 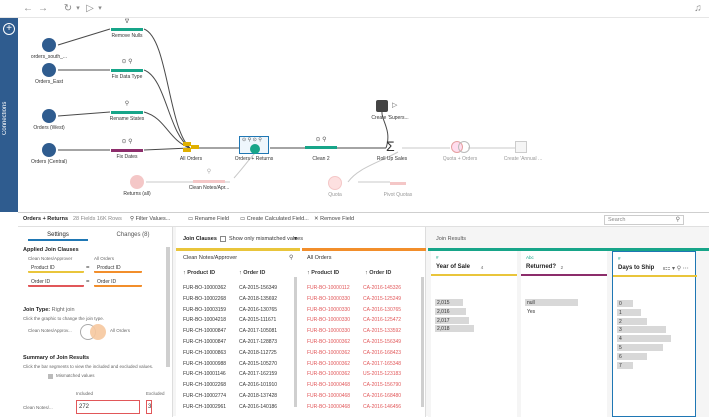 I want to click on product-id-cell: FUR-CH-10001146, so click(x=204, y=374).